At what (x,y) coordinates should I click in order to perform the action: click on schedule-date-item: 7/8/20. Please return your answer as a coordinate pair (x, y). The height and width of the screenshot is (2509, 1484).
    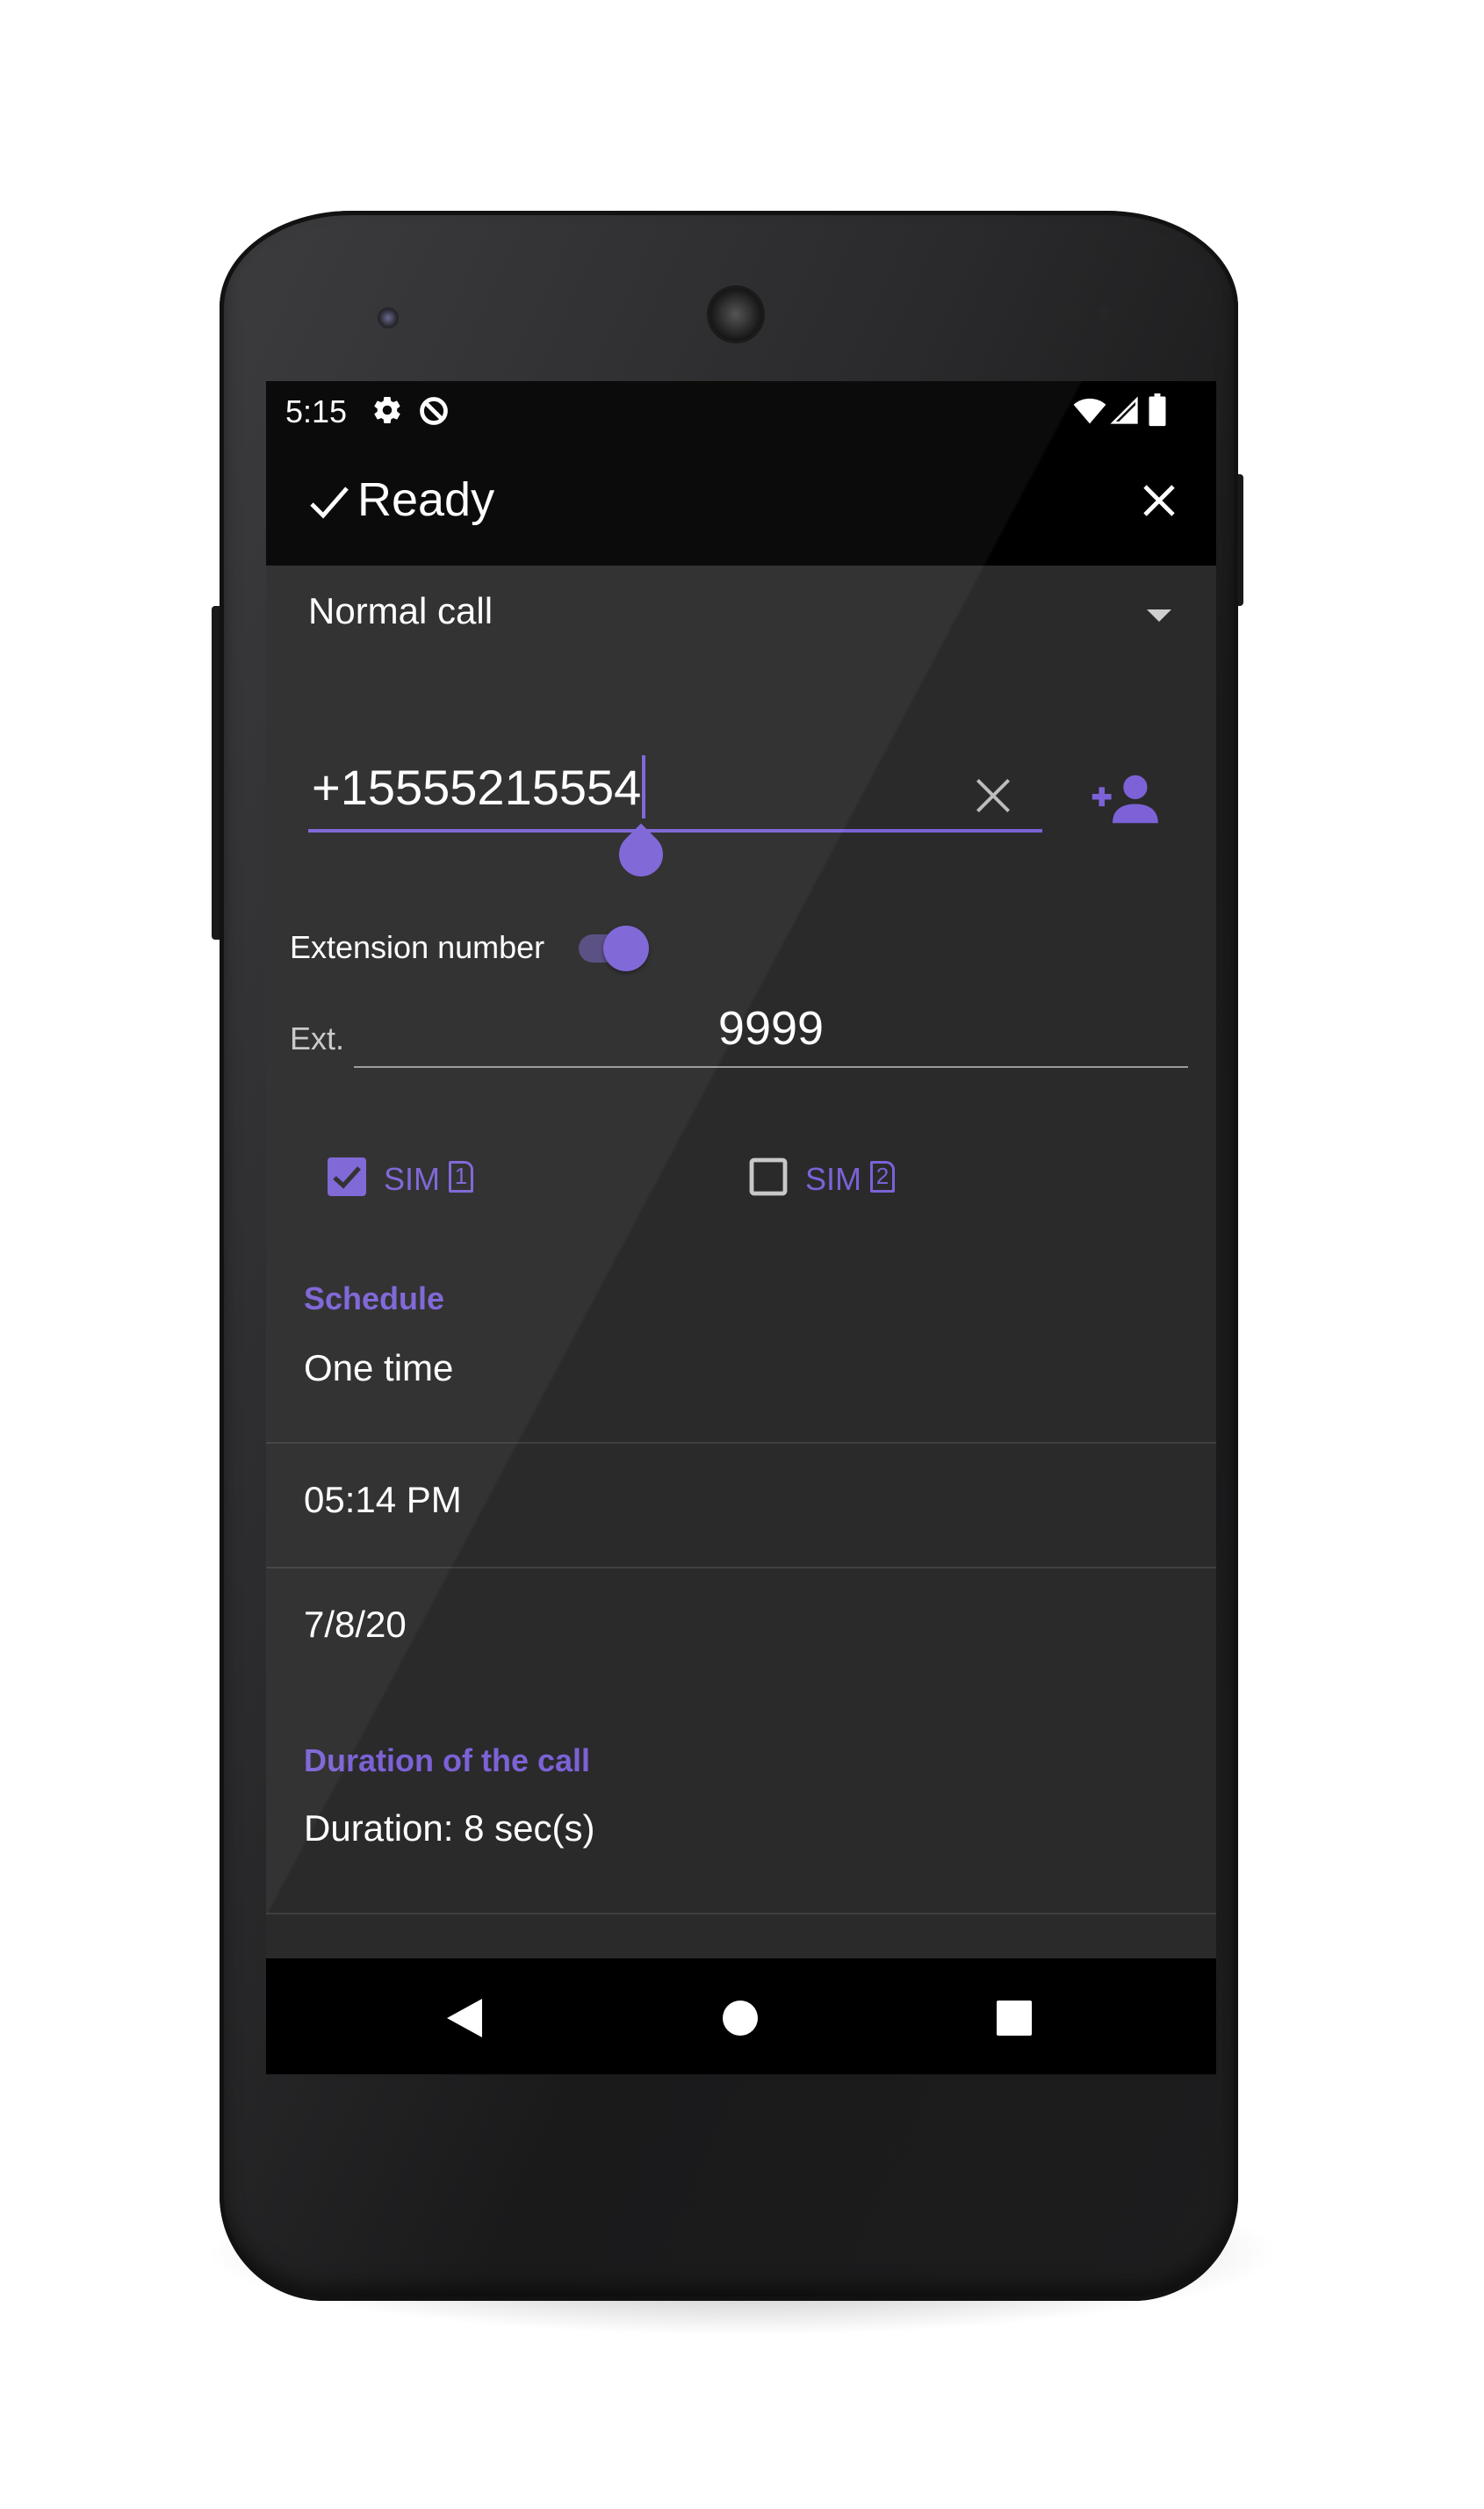
    Looking at the image, I should click on (741, 1625).